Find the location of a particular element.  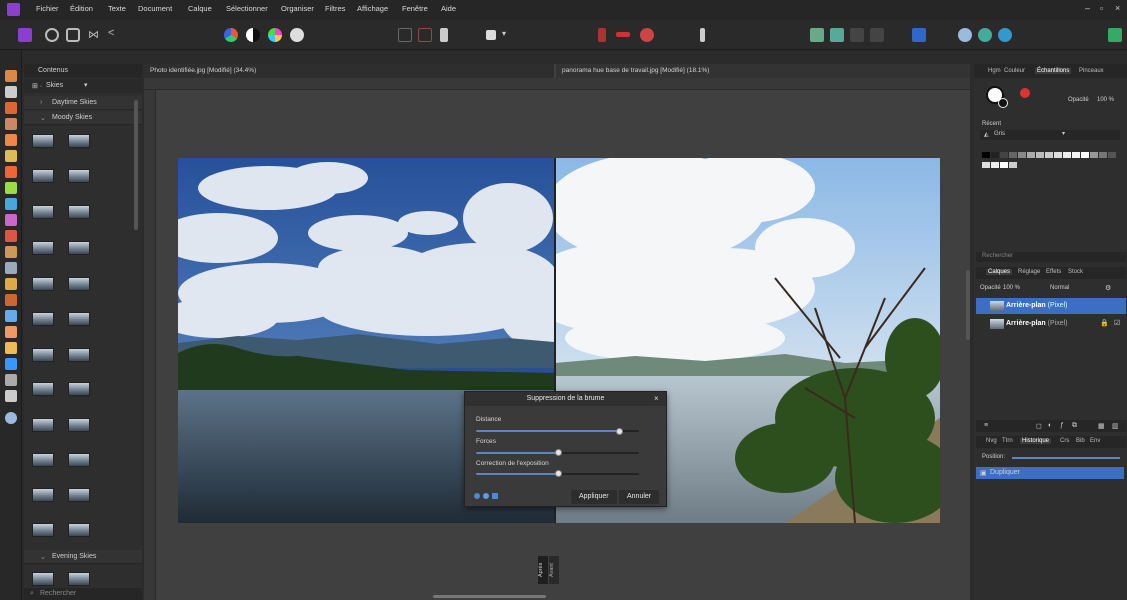

slider-knob-forces is located at coordinates (558, 452).